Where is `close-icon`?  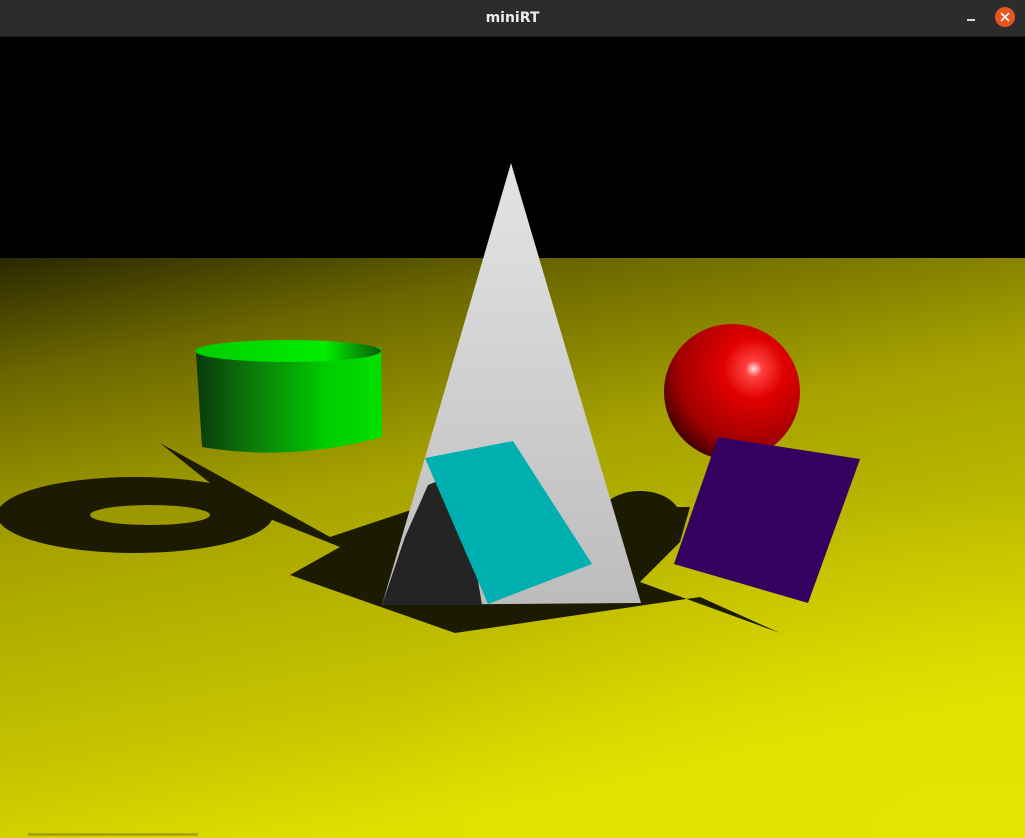
close-icon is located at coordinates (1005, 17).